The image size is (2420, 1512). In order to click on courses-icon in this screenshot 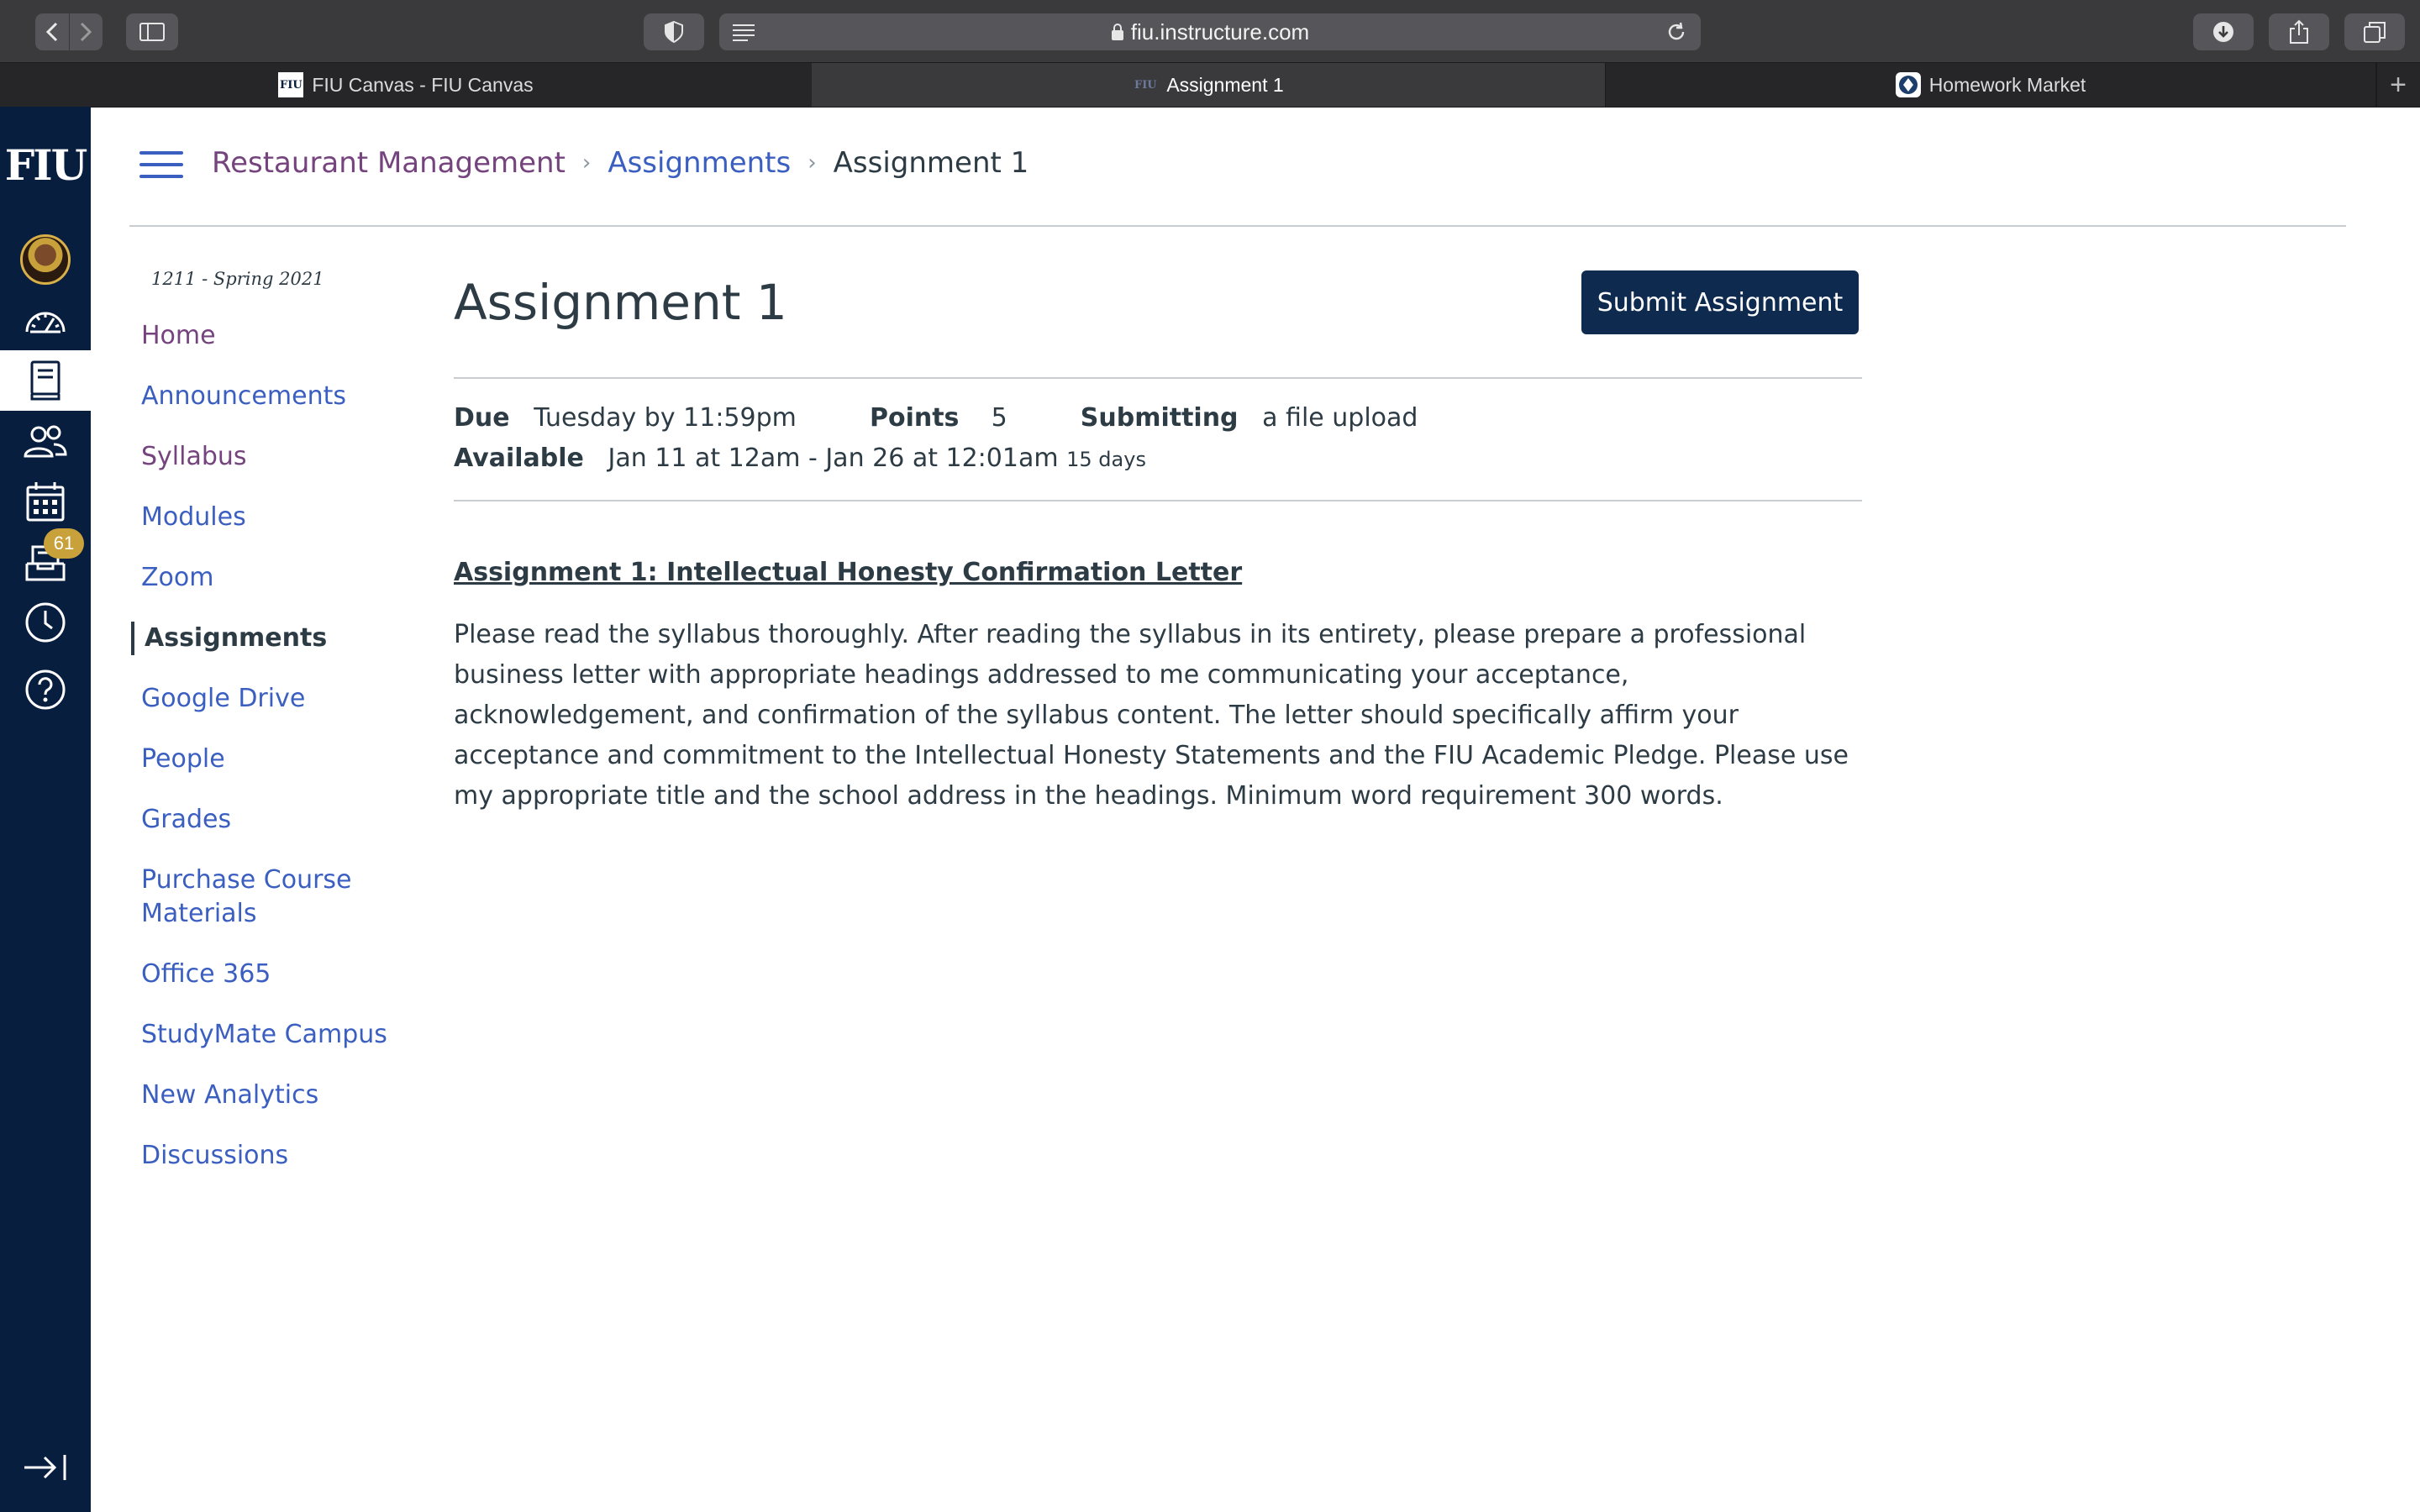, I will do `click(45, 380)`.